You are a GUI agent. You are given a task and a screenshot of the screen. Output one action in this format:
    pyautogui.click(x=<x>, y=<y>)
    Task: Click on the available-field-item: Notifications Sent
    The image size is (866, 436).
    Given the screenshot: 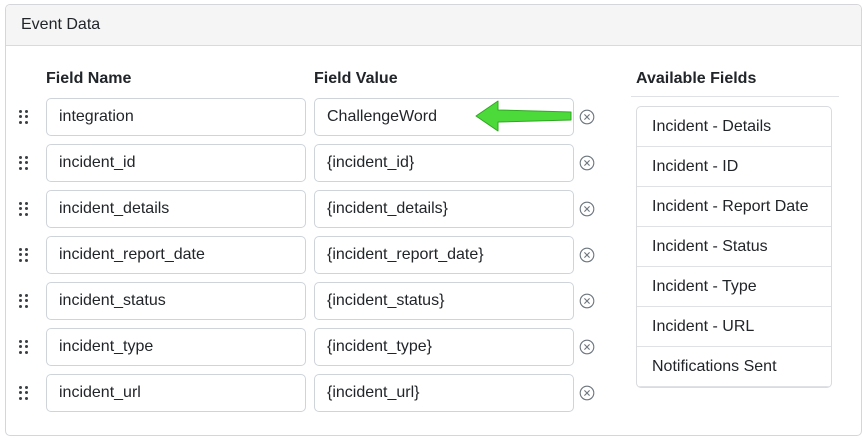 What is the action you would take?
    pyautogui.click(x=734, y=367)
    